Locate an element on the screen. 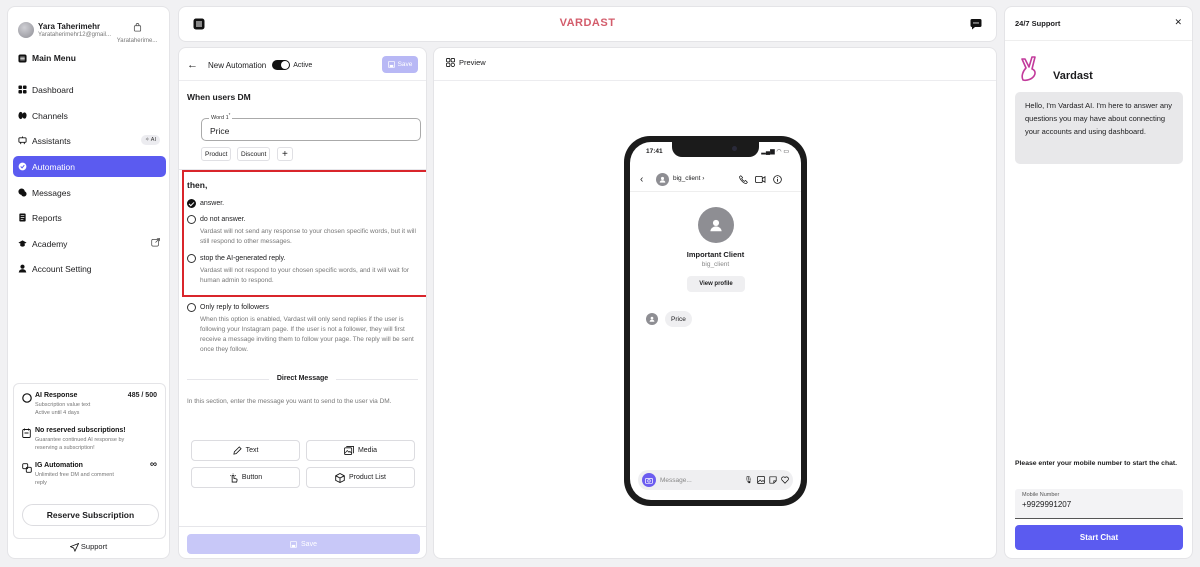 The width and height of the screenshot is (1200, 567). radio-do-not-answer is located at coordinates (191, 219).